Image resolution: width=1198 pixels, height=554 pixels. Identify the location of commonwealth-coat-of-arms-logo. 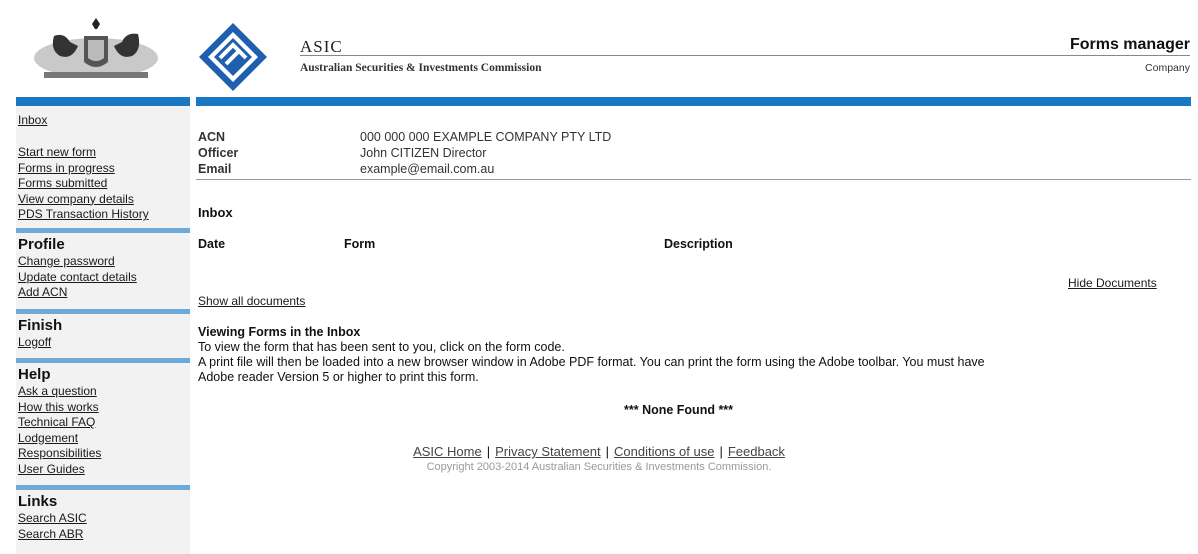
(96, 48).